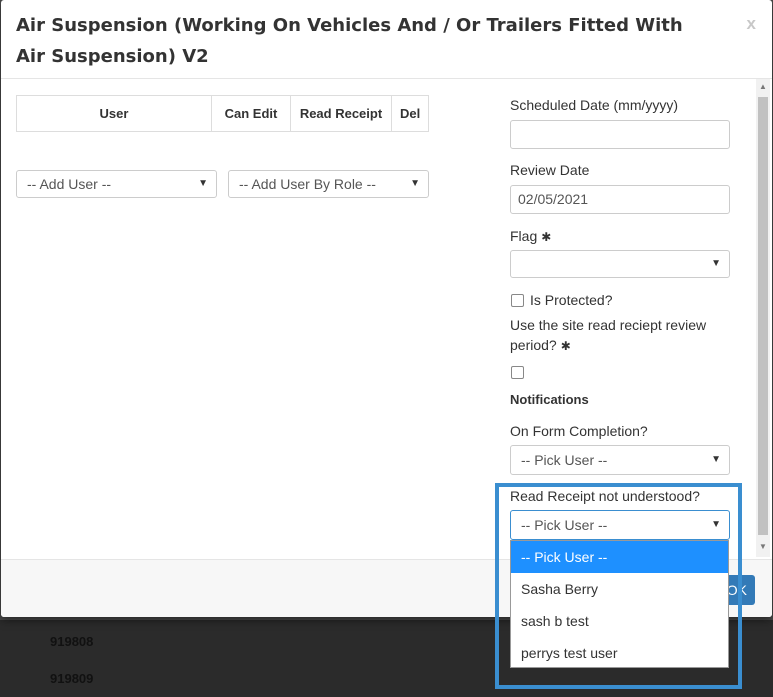 The width and height of the screenshot is (773, 697). I want to click on review-date-input: 02/05/2021, so click(620, 199).